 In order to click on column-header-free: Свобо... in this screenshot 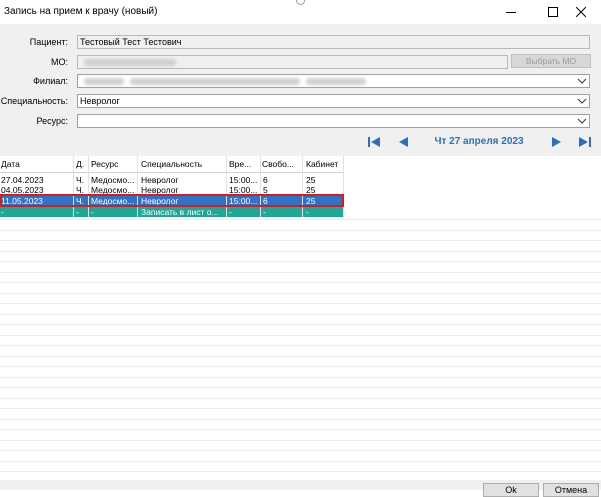, I will do `click(281, 164)`.